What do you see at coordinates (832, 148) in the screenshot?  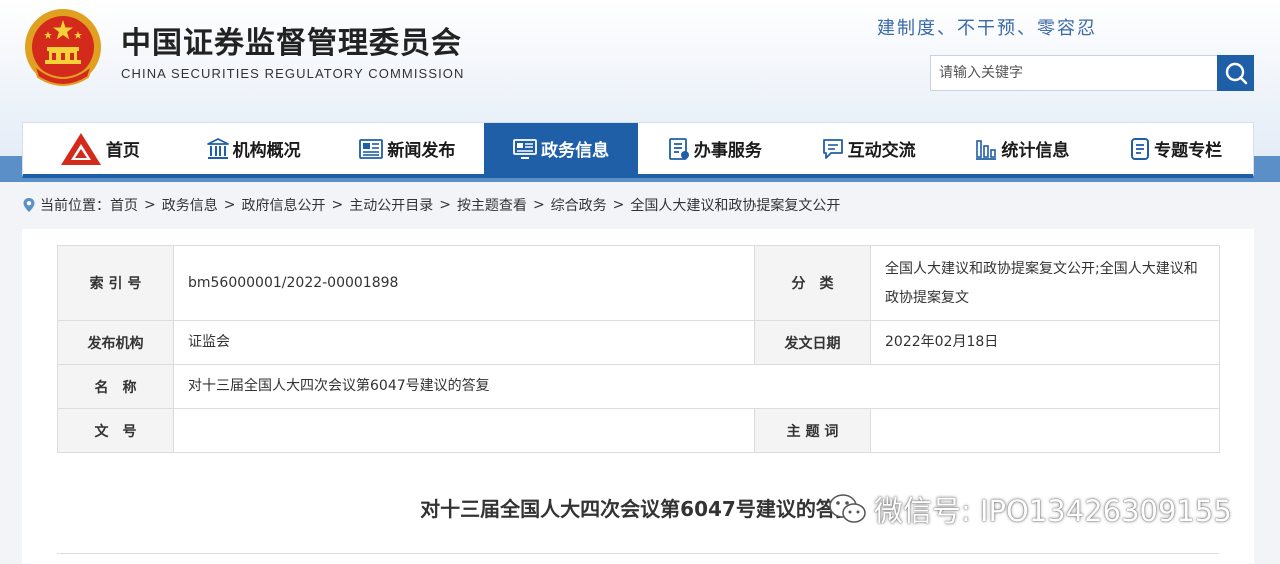 I see `chat-icon` at bounding box center [832, 148].